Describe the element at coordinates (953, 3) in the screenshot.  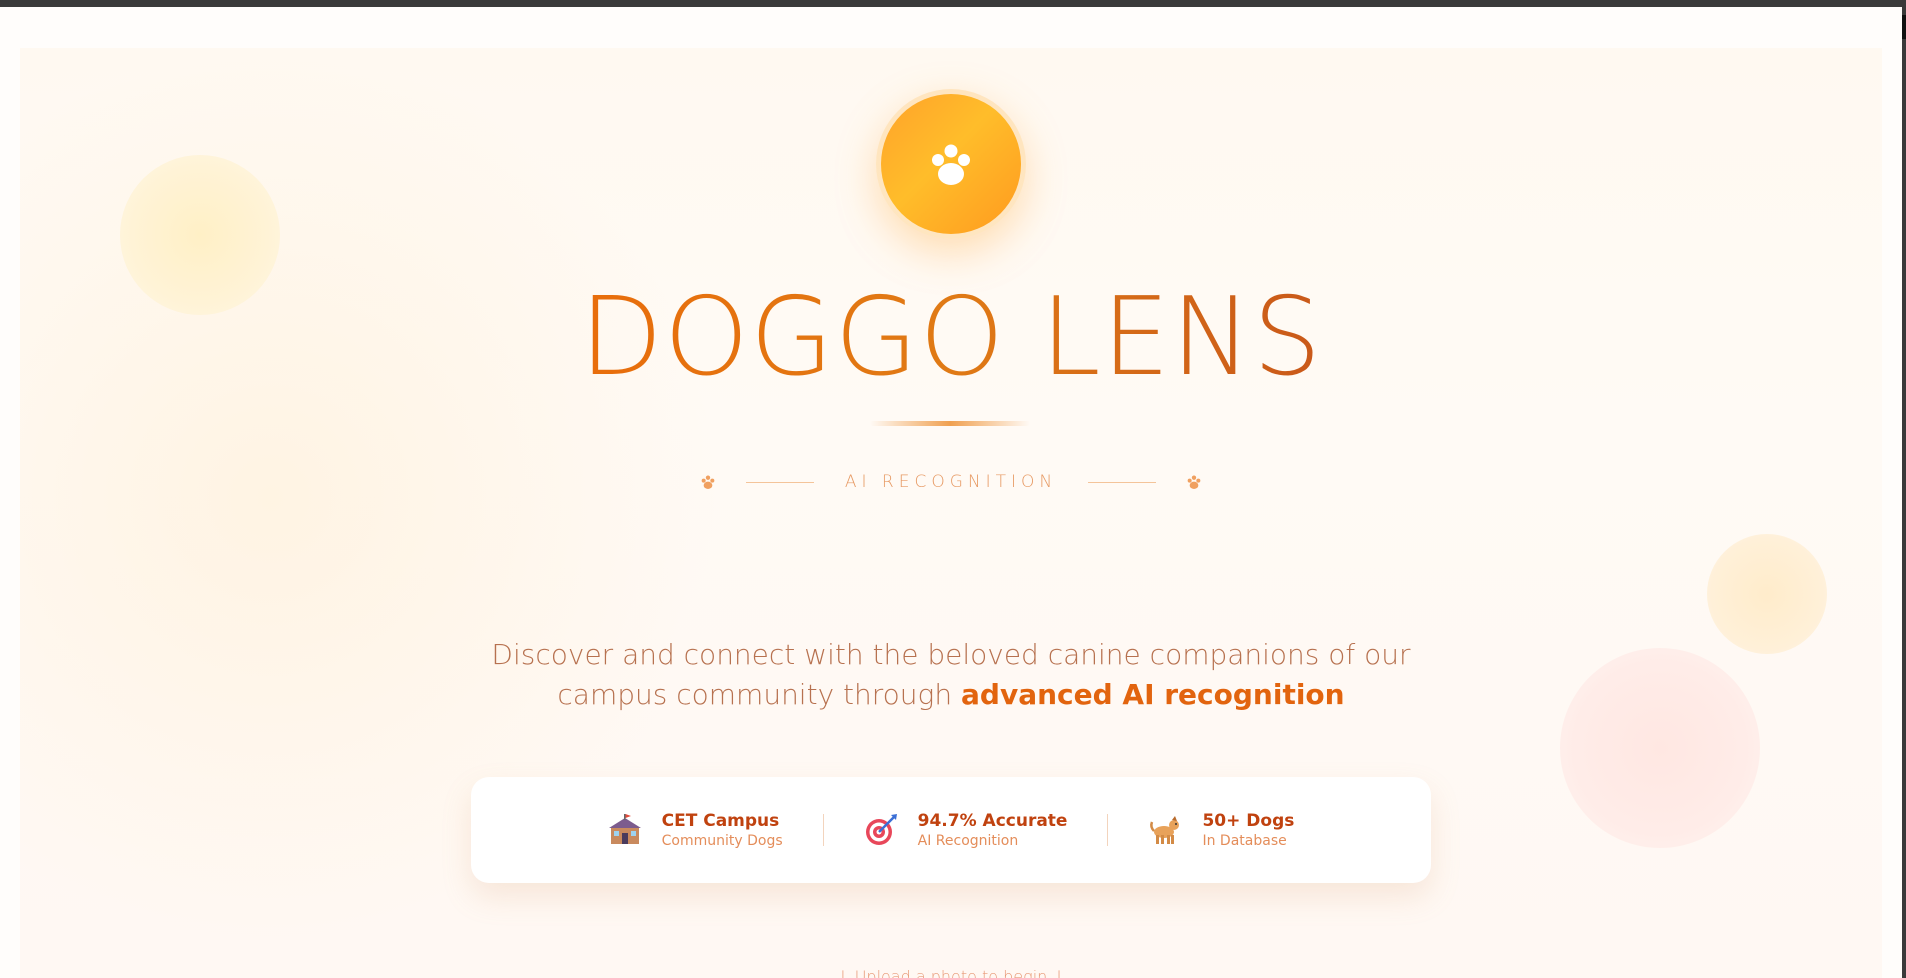
I see `window-top-bar` at that location.